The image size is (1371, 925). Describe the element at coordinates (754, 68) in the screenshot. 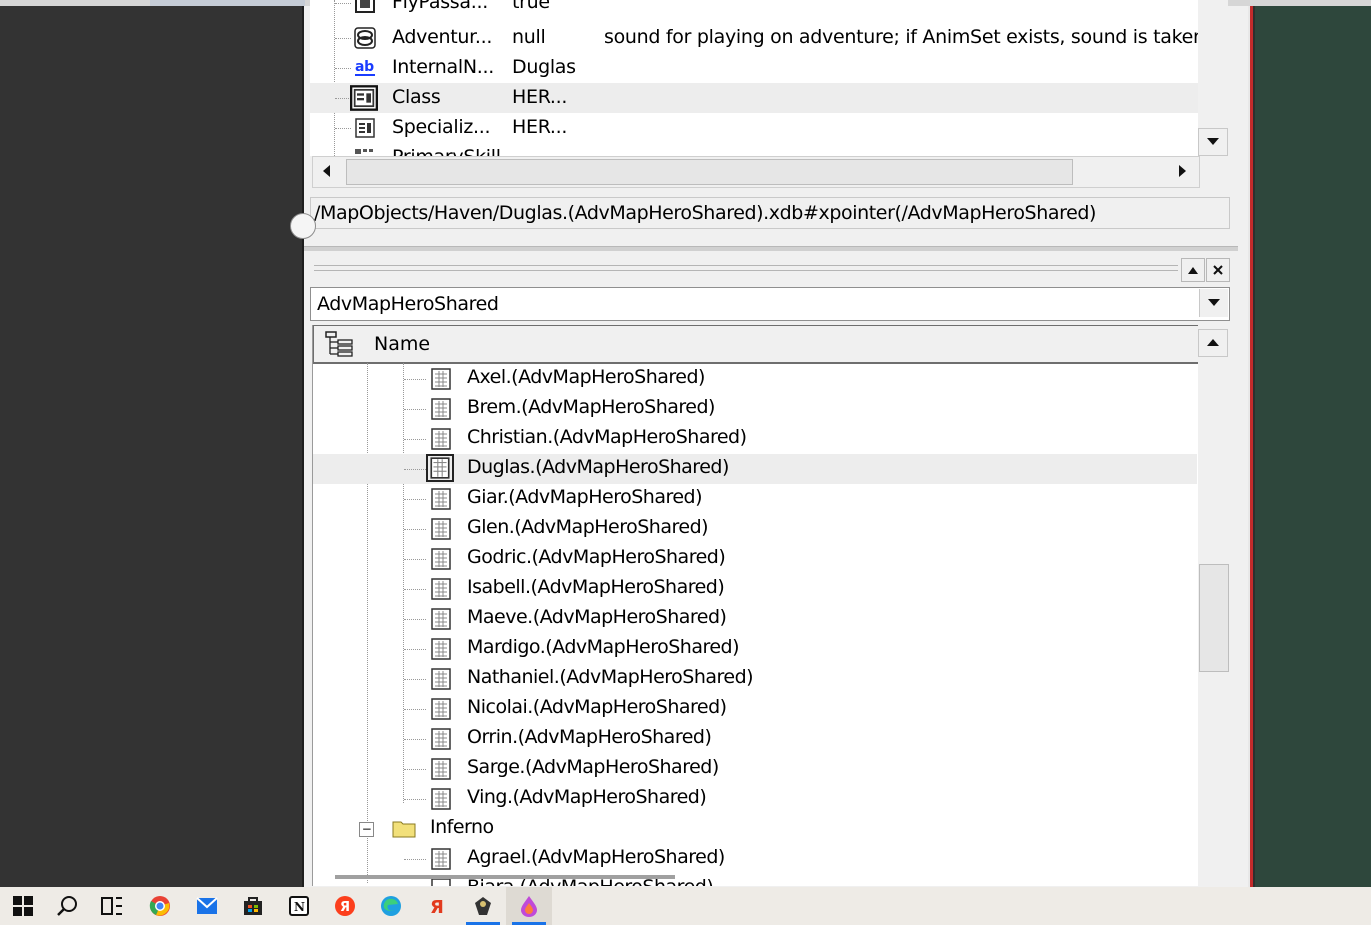

I see `property-row: ab InternalN... Duglas` at that location.